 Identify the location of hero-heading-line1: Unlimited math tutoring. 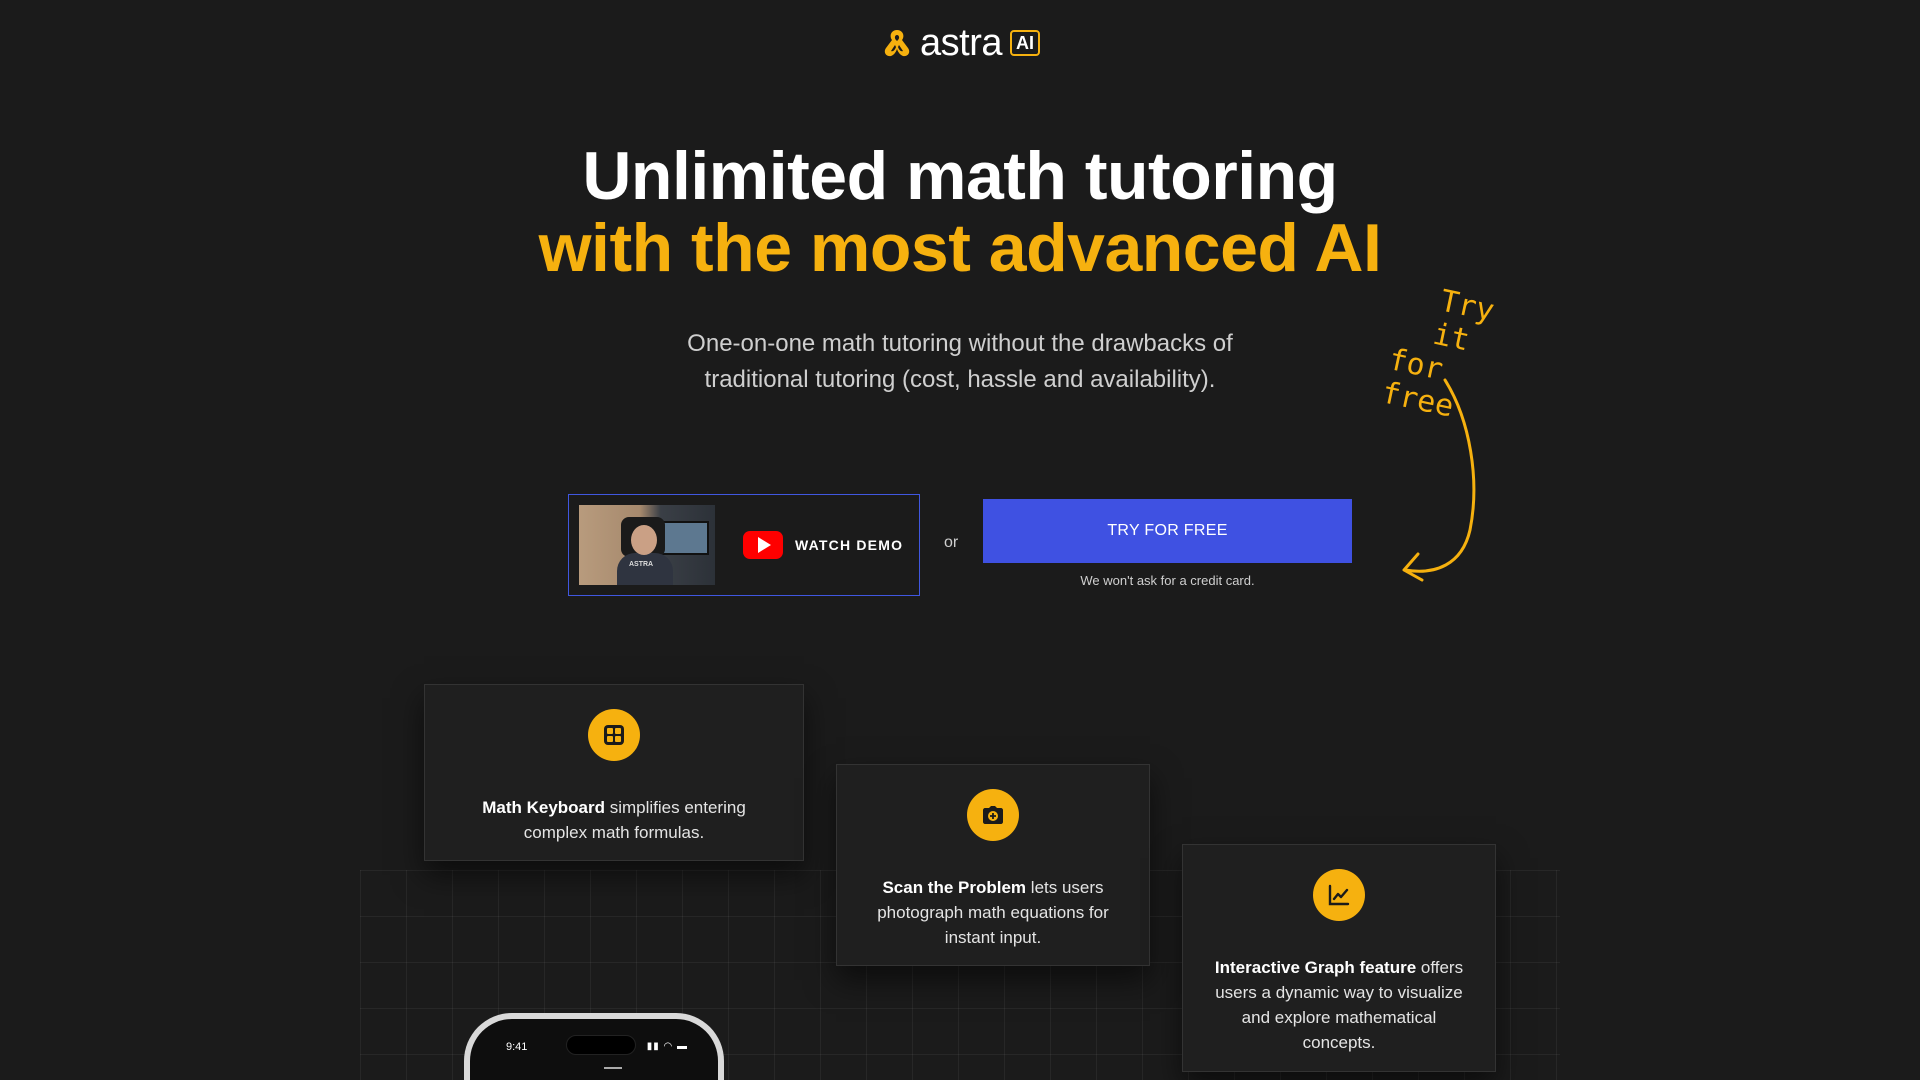
(960, 176).